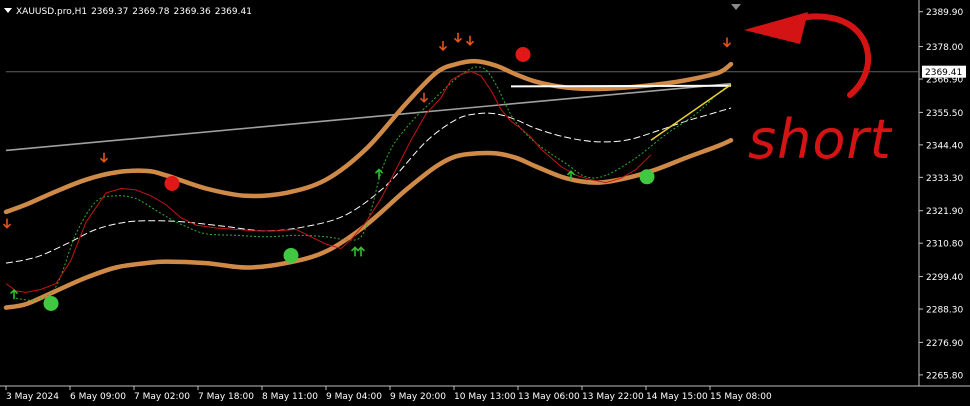 This screenshot has height=406, width=970. Describe the element at coordinates (944, 376) in the screenshot. I see `y-tick-label: 2265.80` at that location.